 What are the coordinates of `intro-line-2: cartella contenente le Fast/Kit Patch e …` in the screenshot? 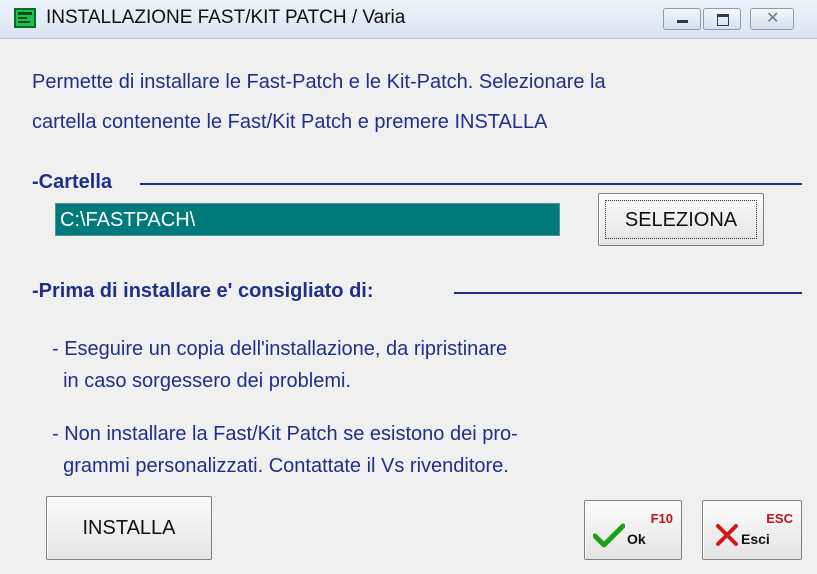 It's located at (290, 122).